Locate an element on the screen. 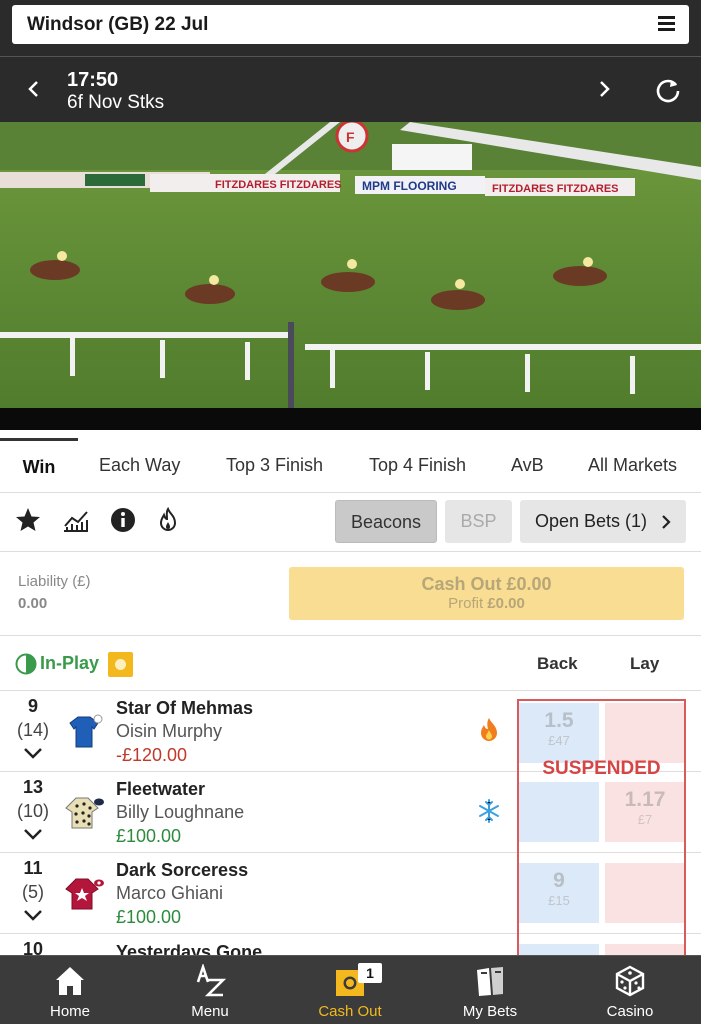 This screenshot has width=701, height=1024. liability-label: Liability (£) is located at coordinates (54, 581).